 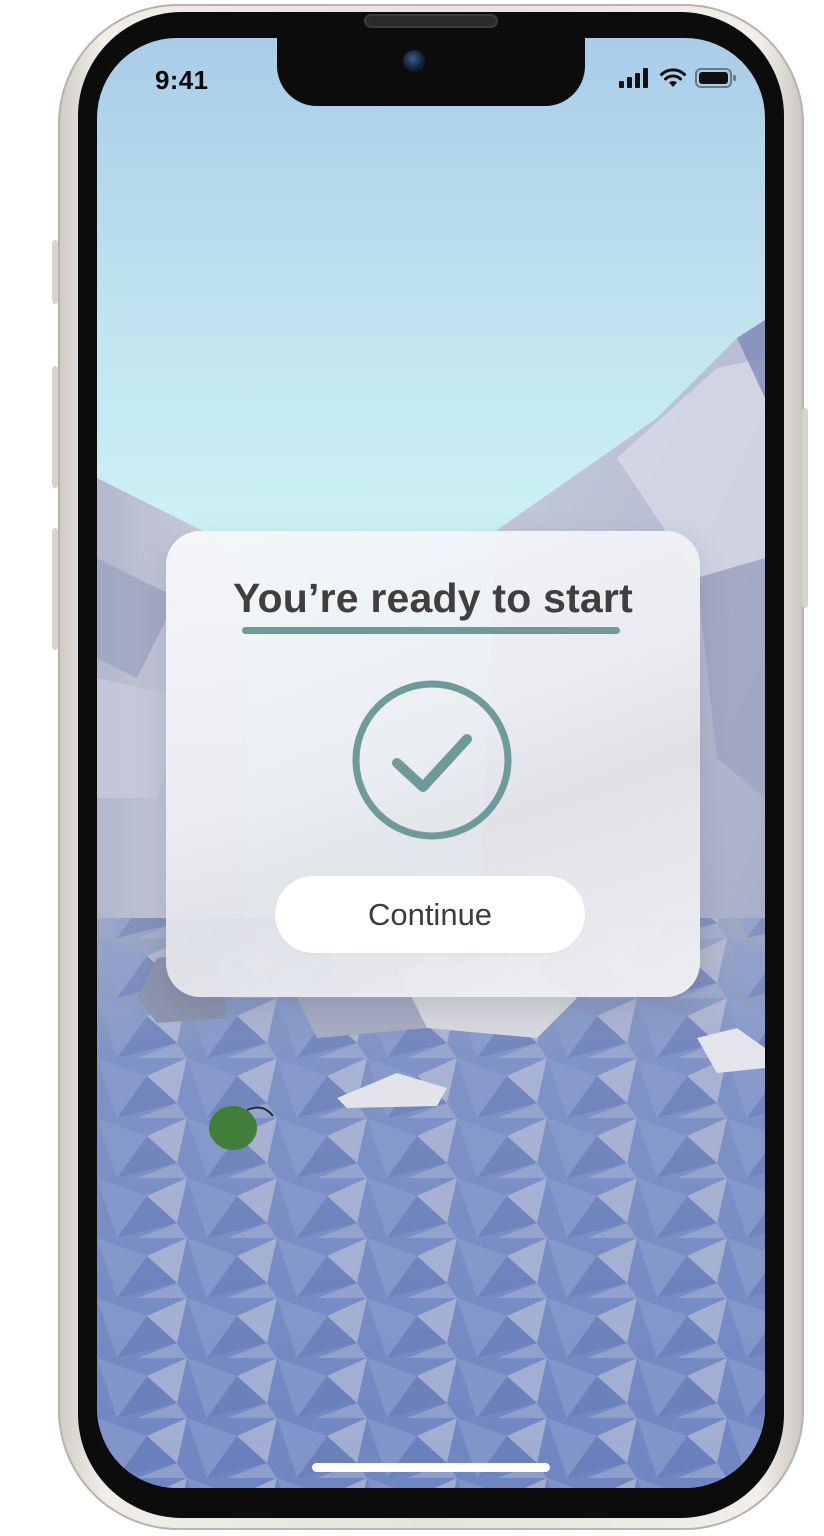 What do you see at coordinates (715, 78) in the screenshot?
I see `battery-icon` at bounding box center [715, 78].